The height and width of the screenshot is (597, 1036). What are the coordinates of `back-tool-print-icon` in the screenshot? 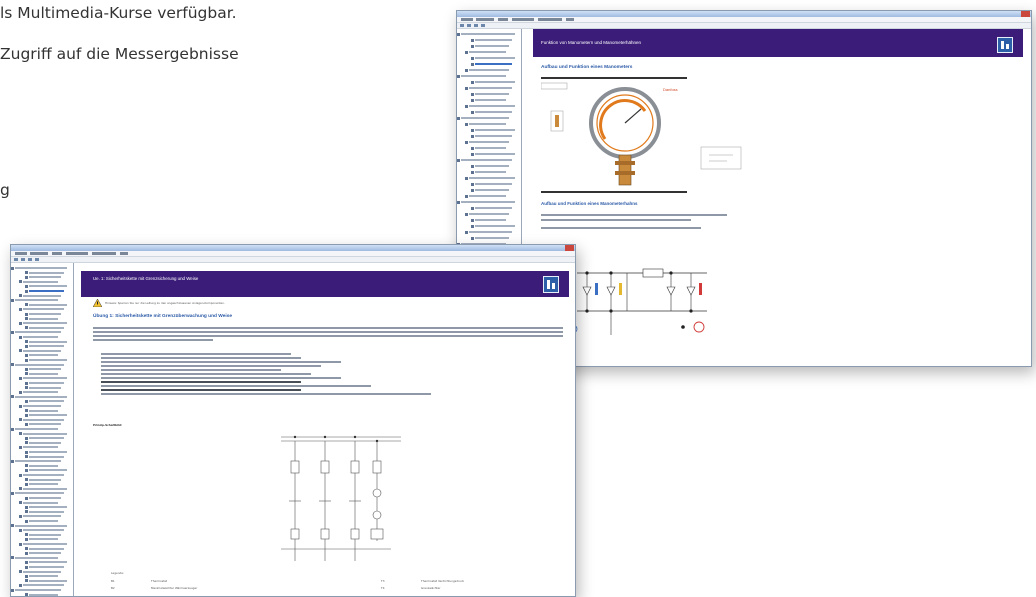 It's located at (483, 25).